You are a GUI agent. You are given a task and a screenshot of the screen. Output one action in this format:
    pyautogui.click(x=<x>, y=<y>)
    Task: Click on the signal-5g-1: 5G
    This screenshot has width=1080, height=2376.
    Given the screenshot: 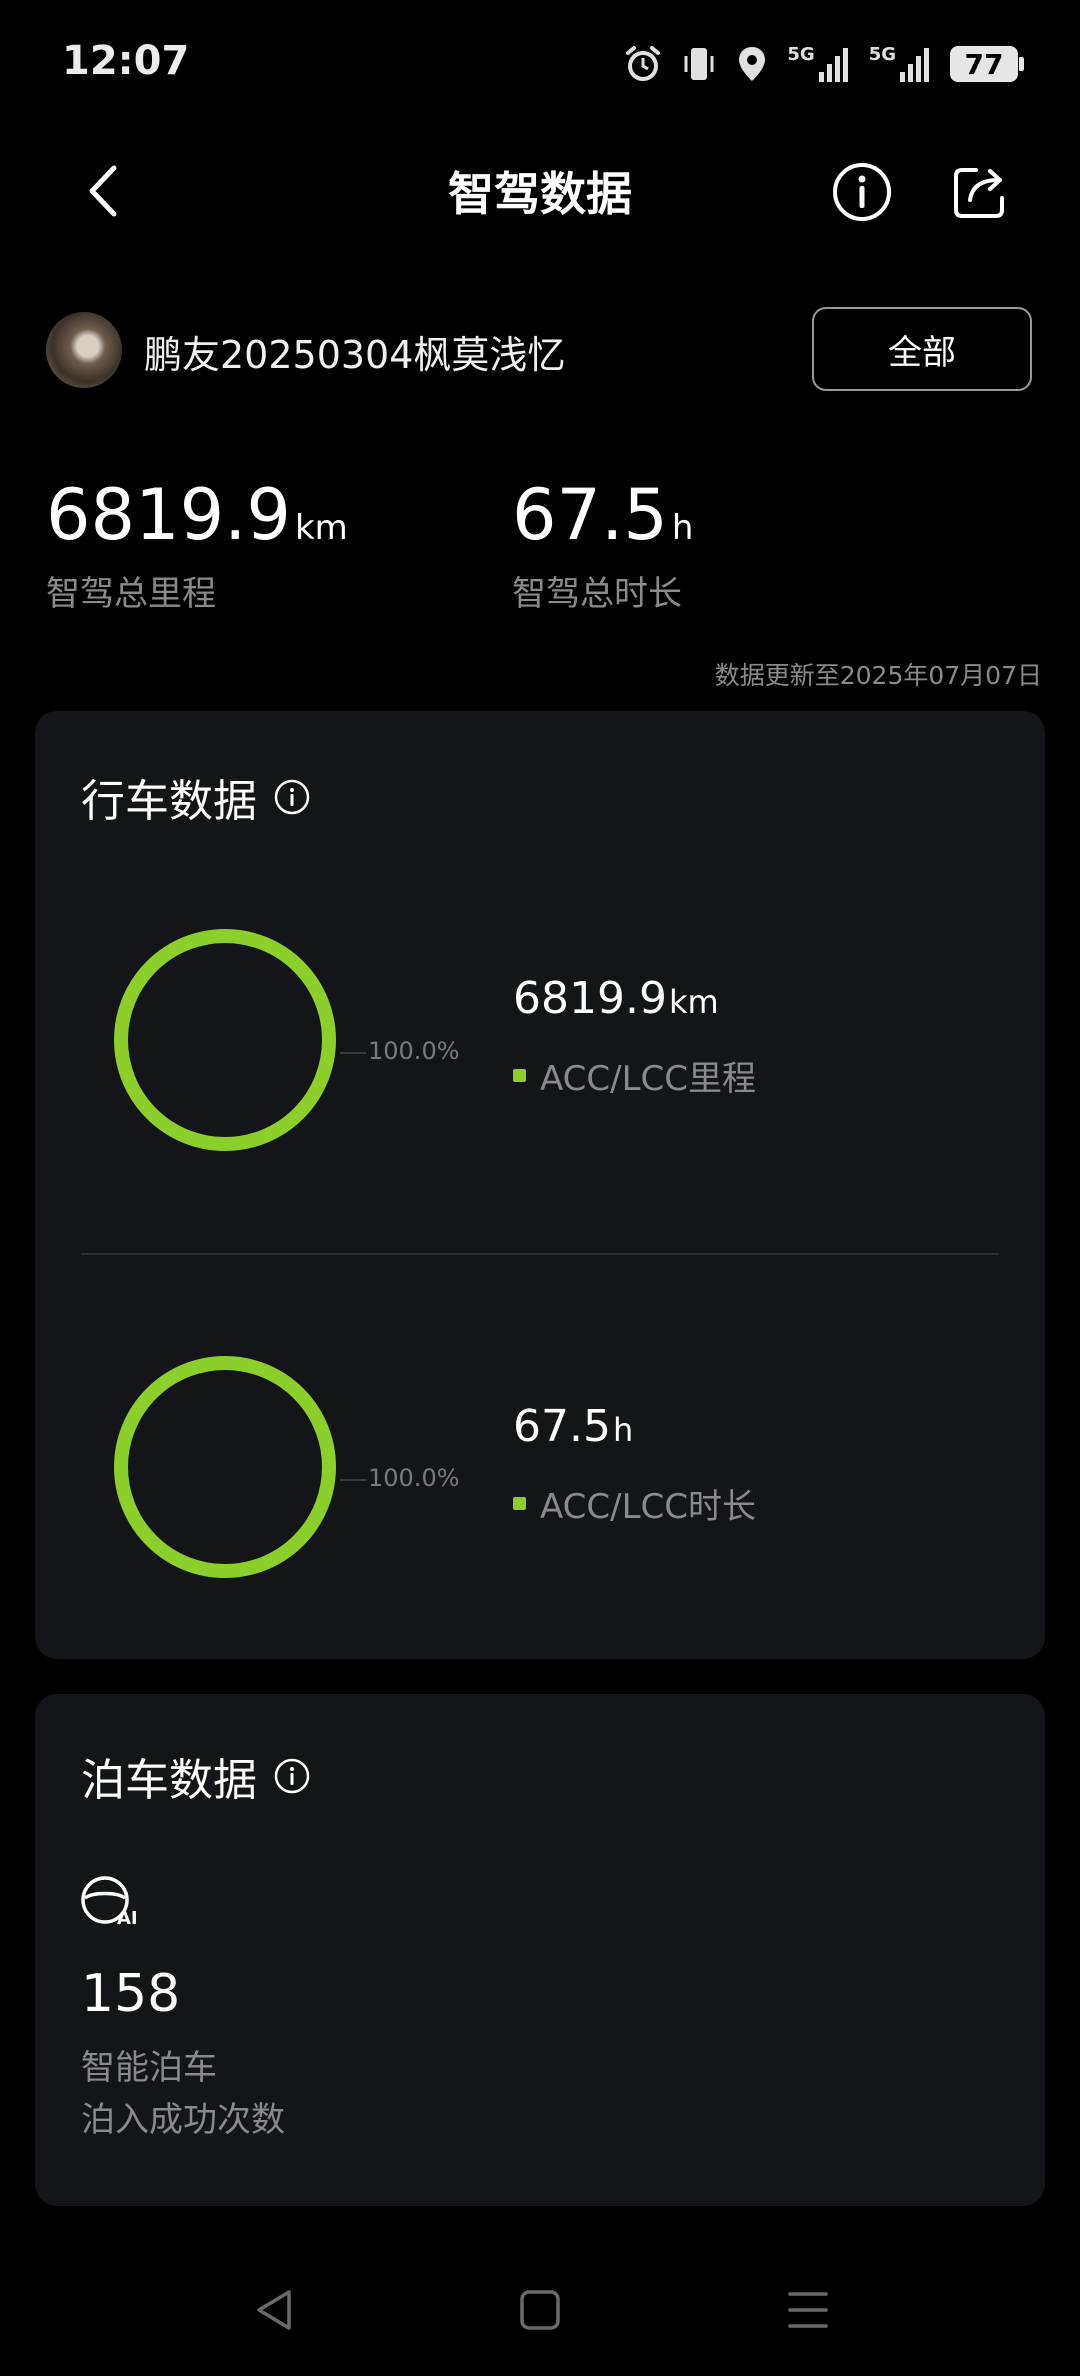 What is the action you would take?
    pyautogui.click(x=818, y=64)
    